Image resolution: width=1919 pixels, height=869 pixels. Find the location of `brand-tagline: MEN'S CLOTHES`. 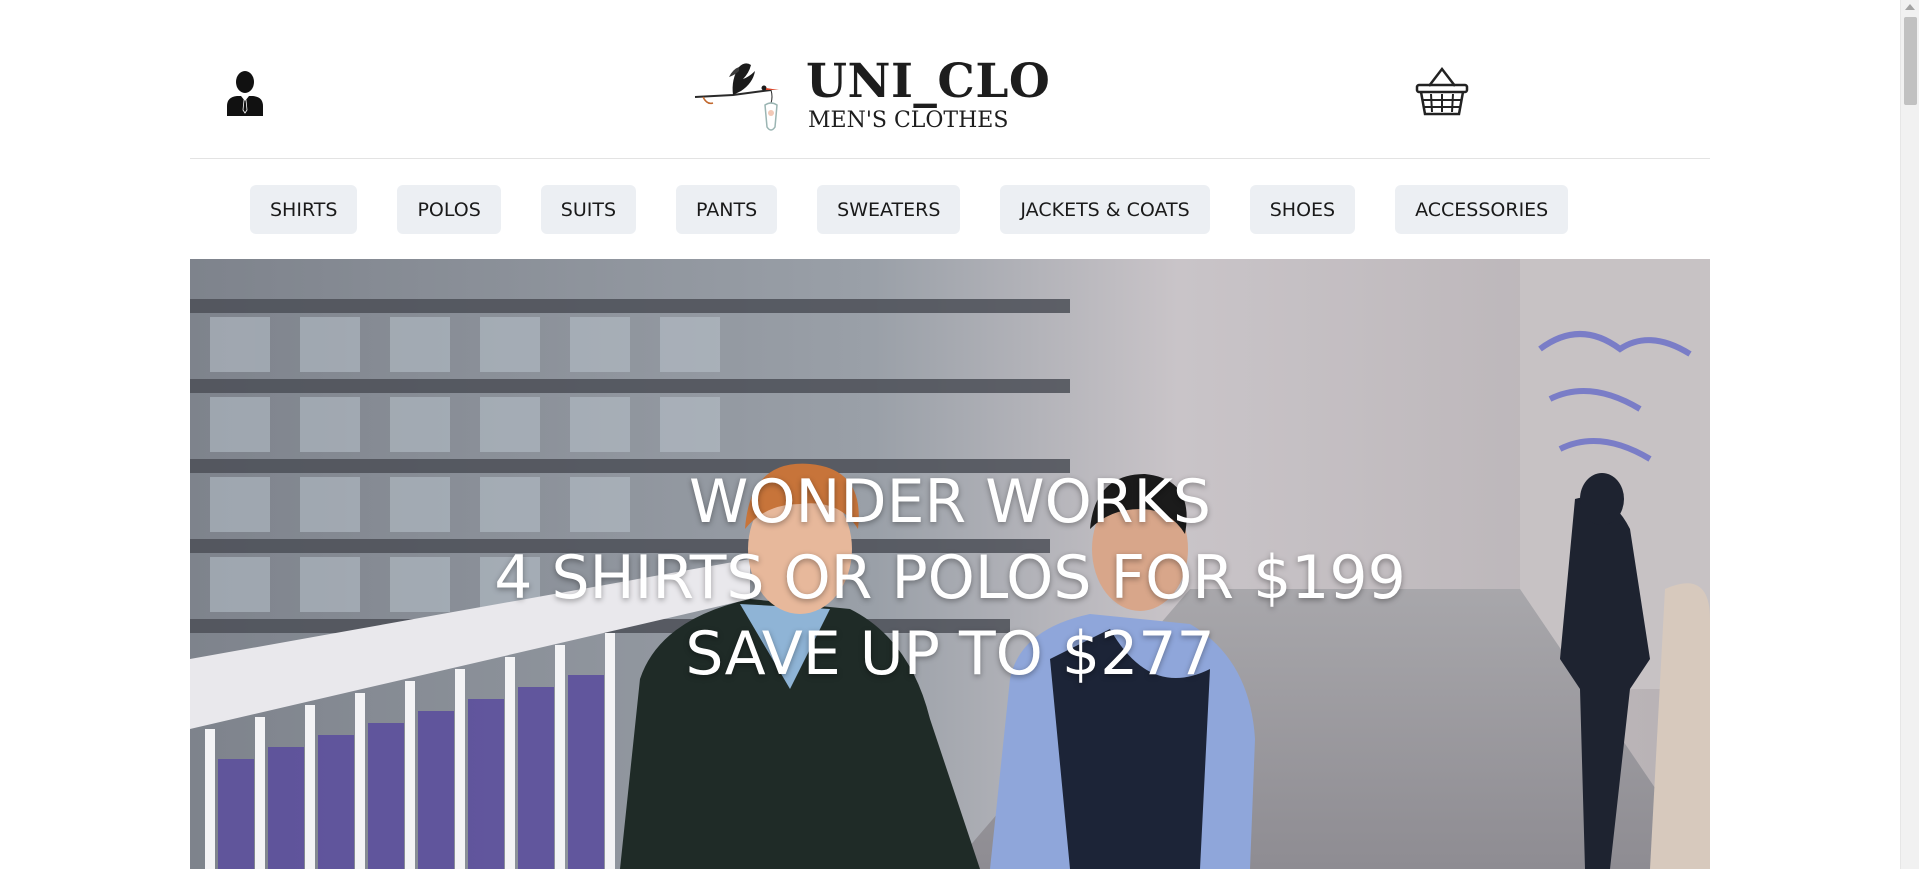

brand-tagline: MEN'S CLOTHES is located at coordinates (908, 120).